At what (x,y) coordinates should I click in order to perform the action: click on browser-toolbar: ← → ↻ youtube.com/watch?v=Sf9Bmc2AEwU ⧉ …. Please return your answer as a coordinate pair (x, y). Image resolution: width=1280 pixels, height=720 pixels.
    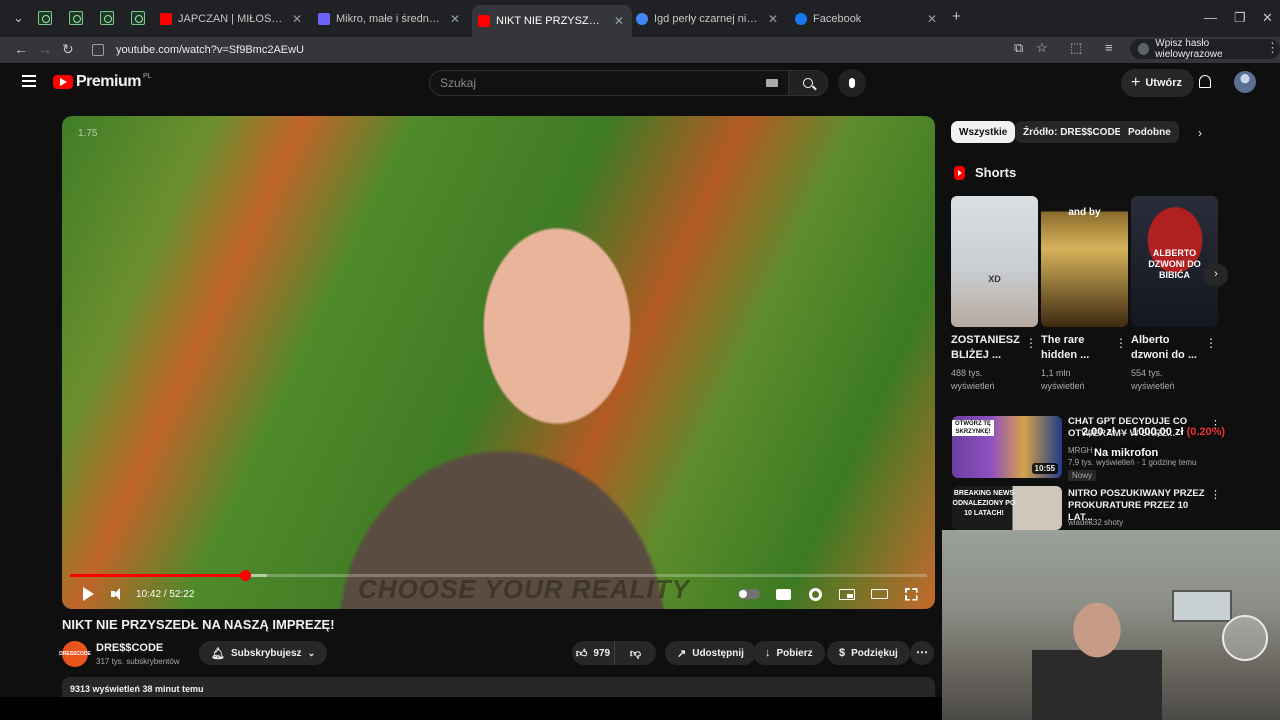
    Looking at the image, I should click on (640, 50).